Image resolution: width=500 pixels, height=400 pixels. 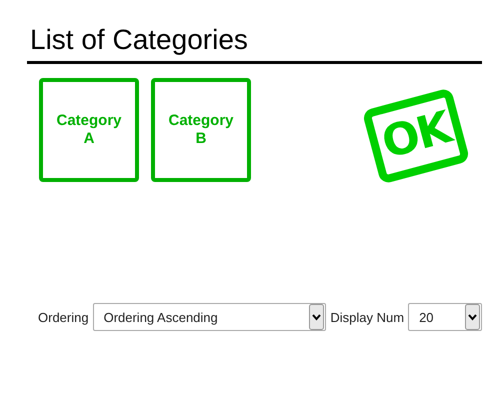 I want to click on field-label: Display Num, so click(x=367, y=317).